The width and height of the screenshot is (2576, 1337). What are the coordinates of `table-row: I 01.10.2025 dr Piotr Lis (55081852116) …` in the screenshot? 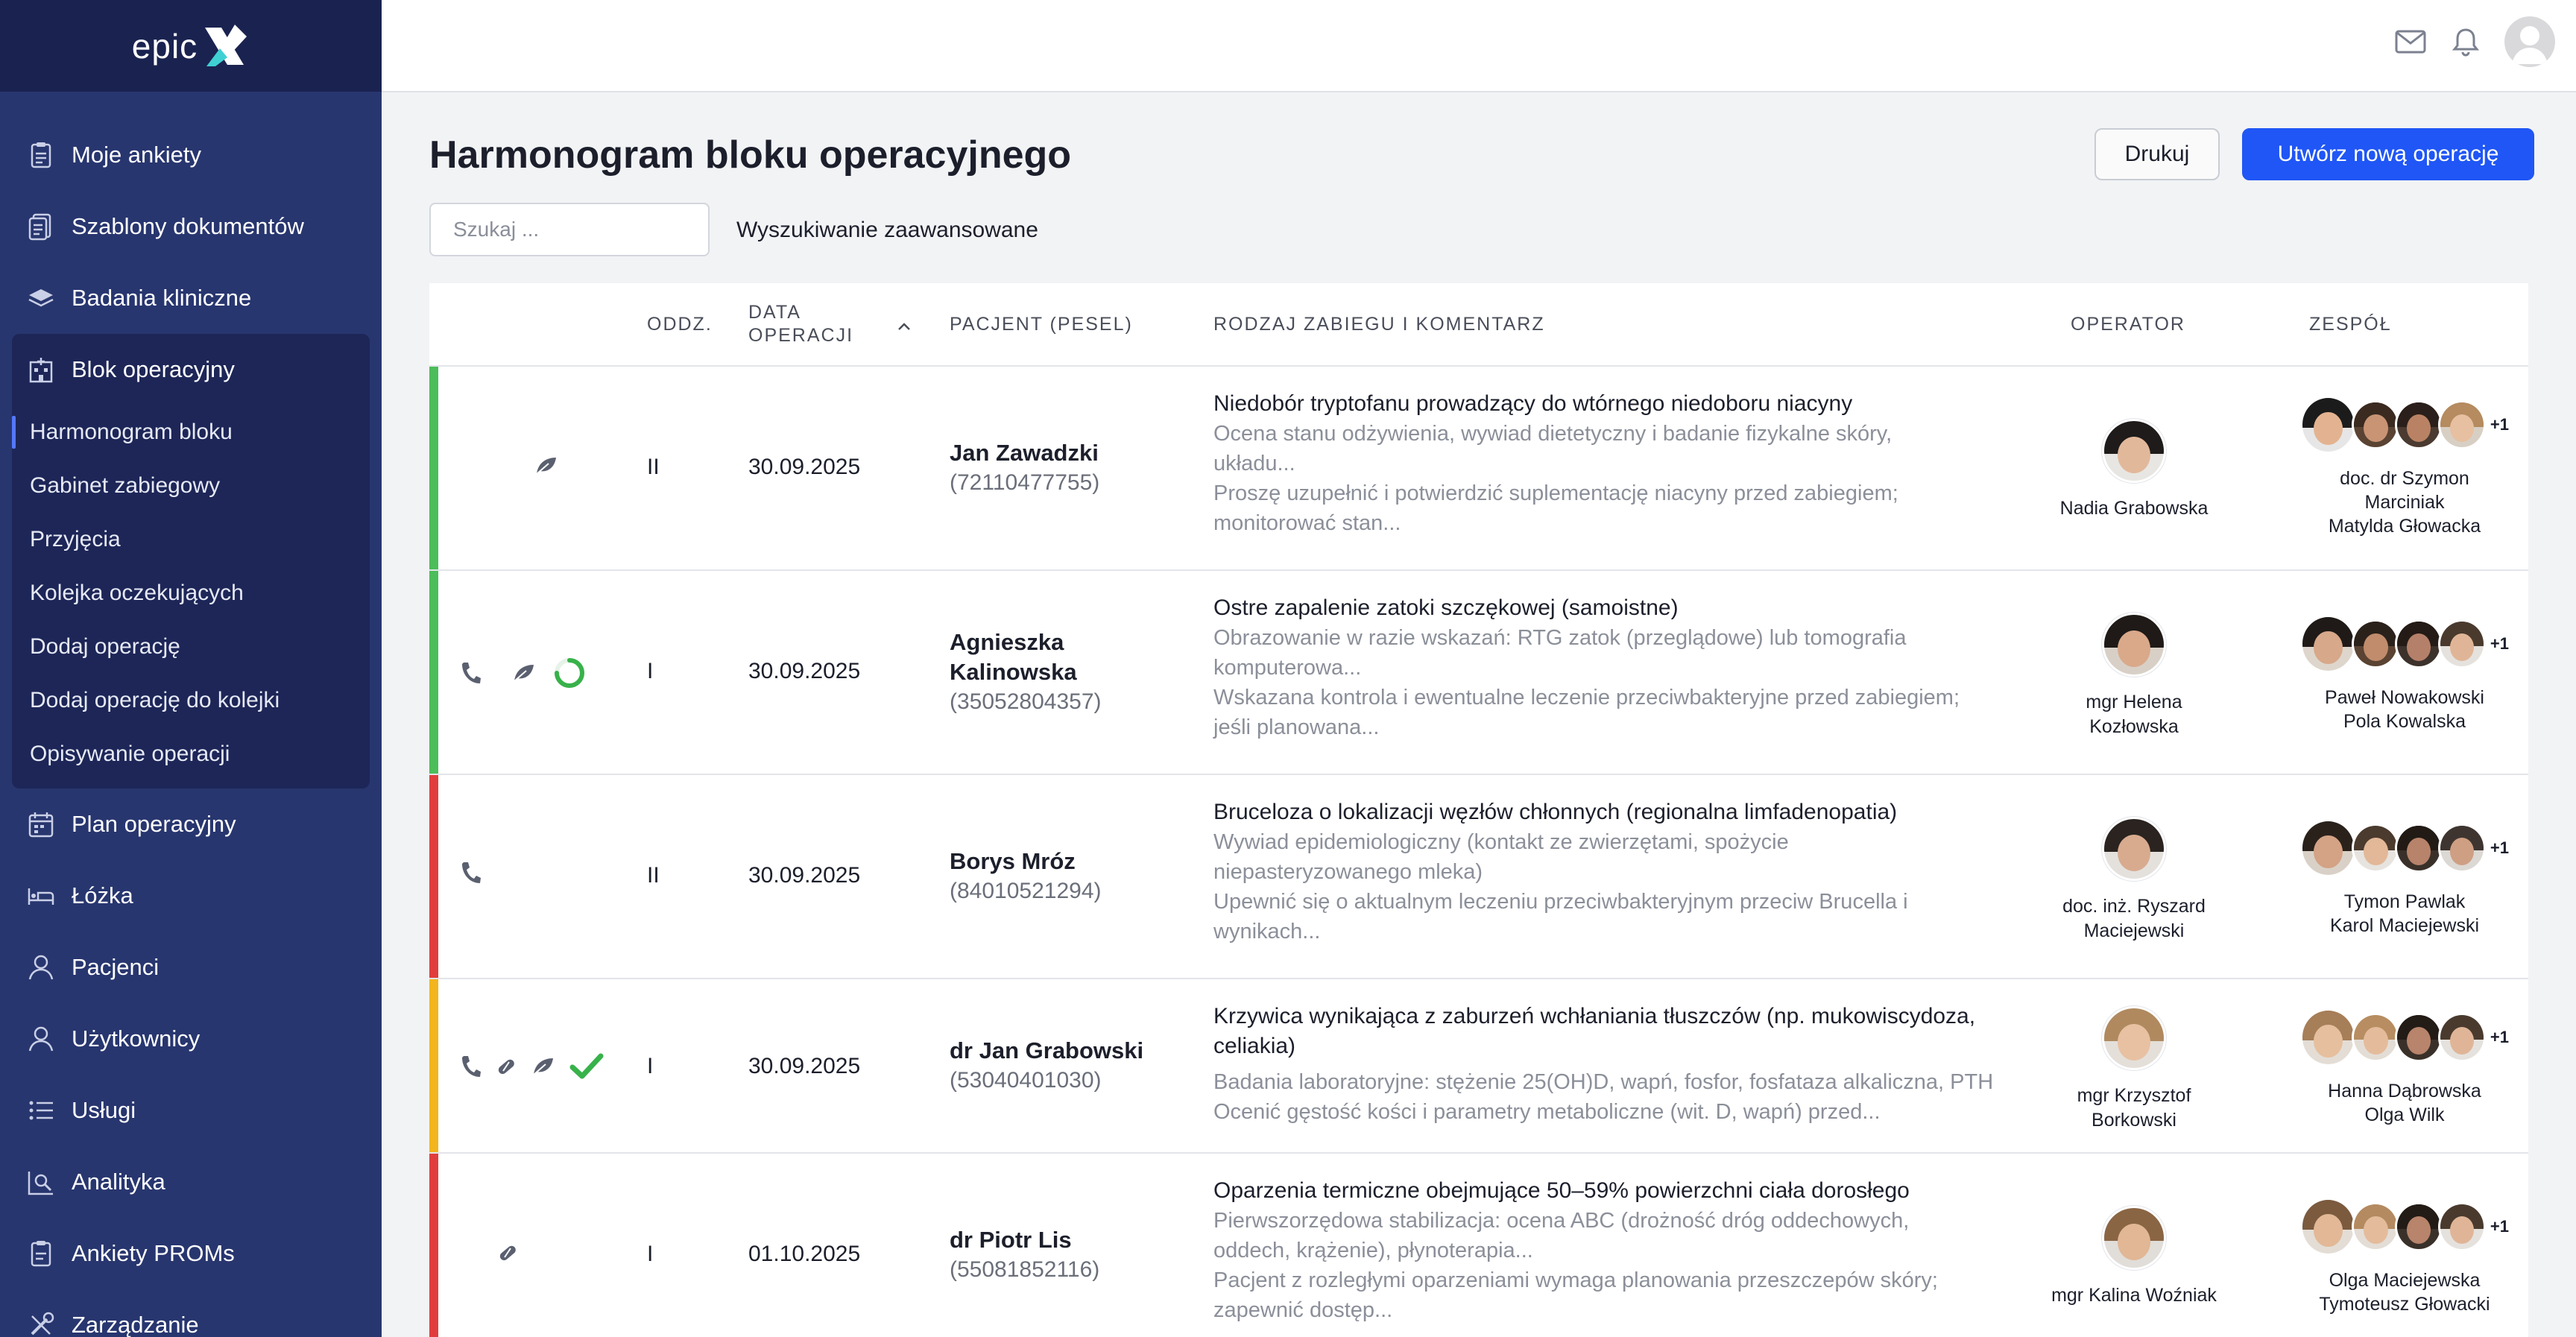 It's located at (1478, 1246).